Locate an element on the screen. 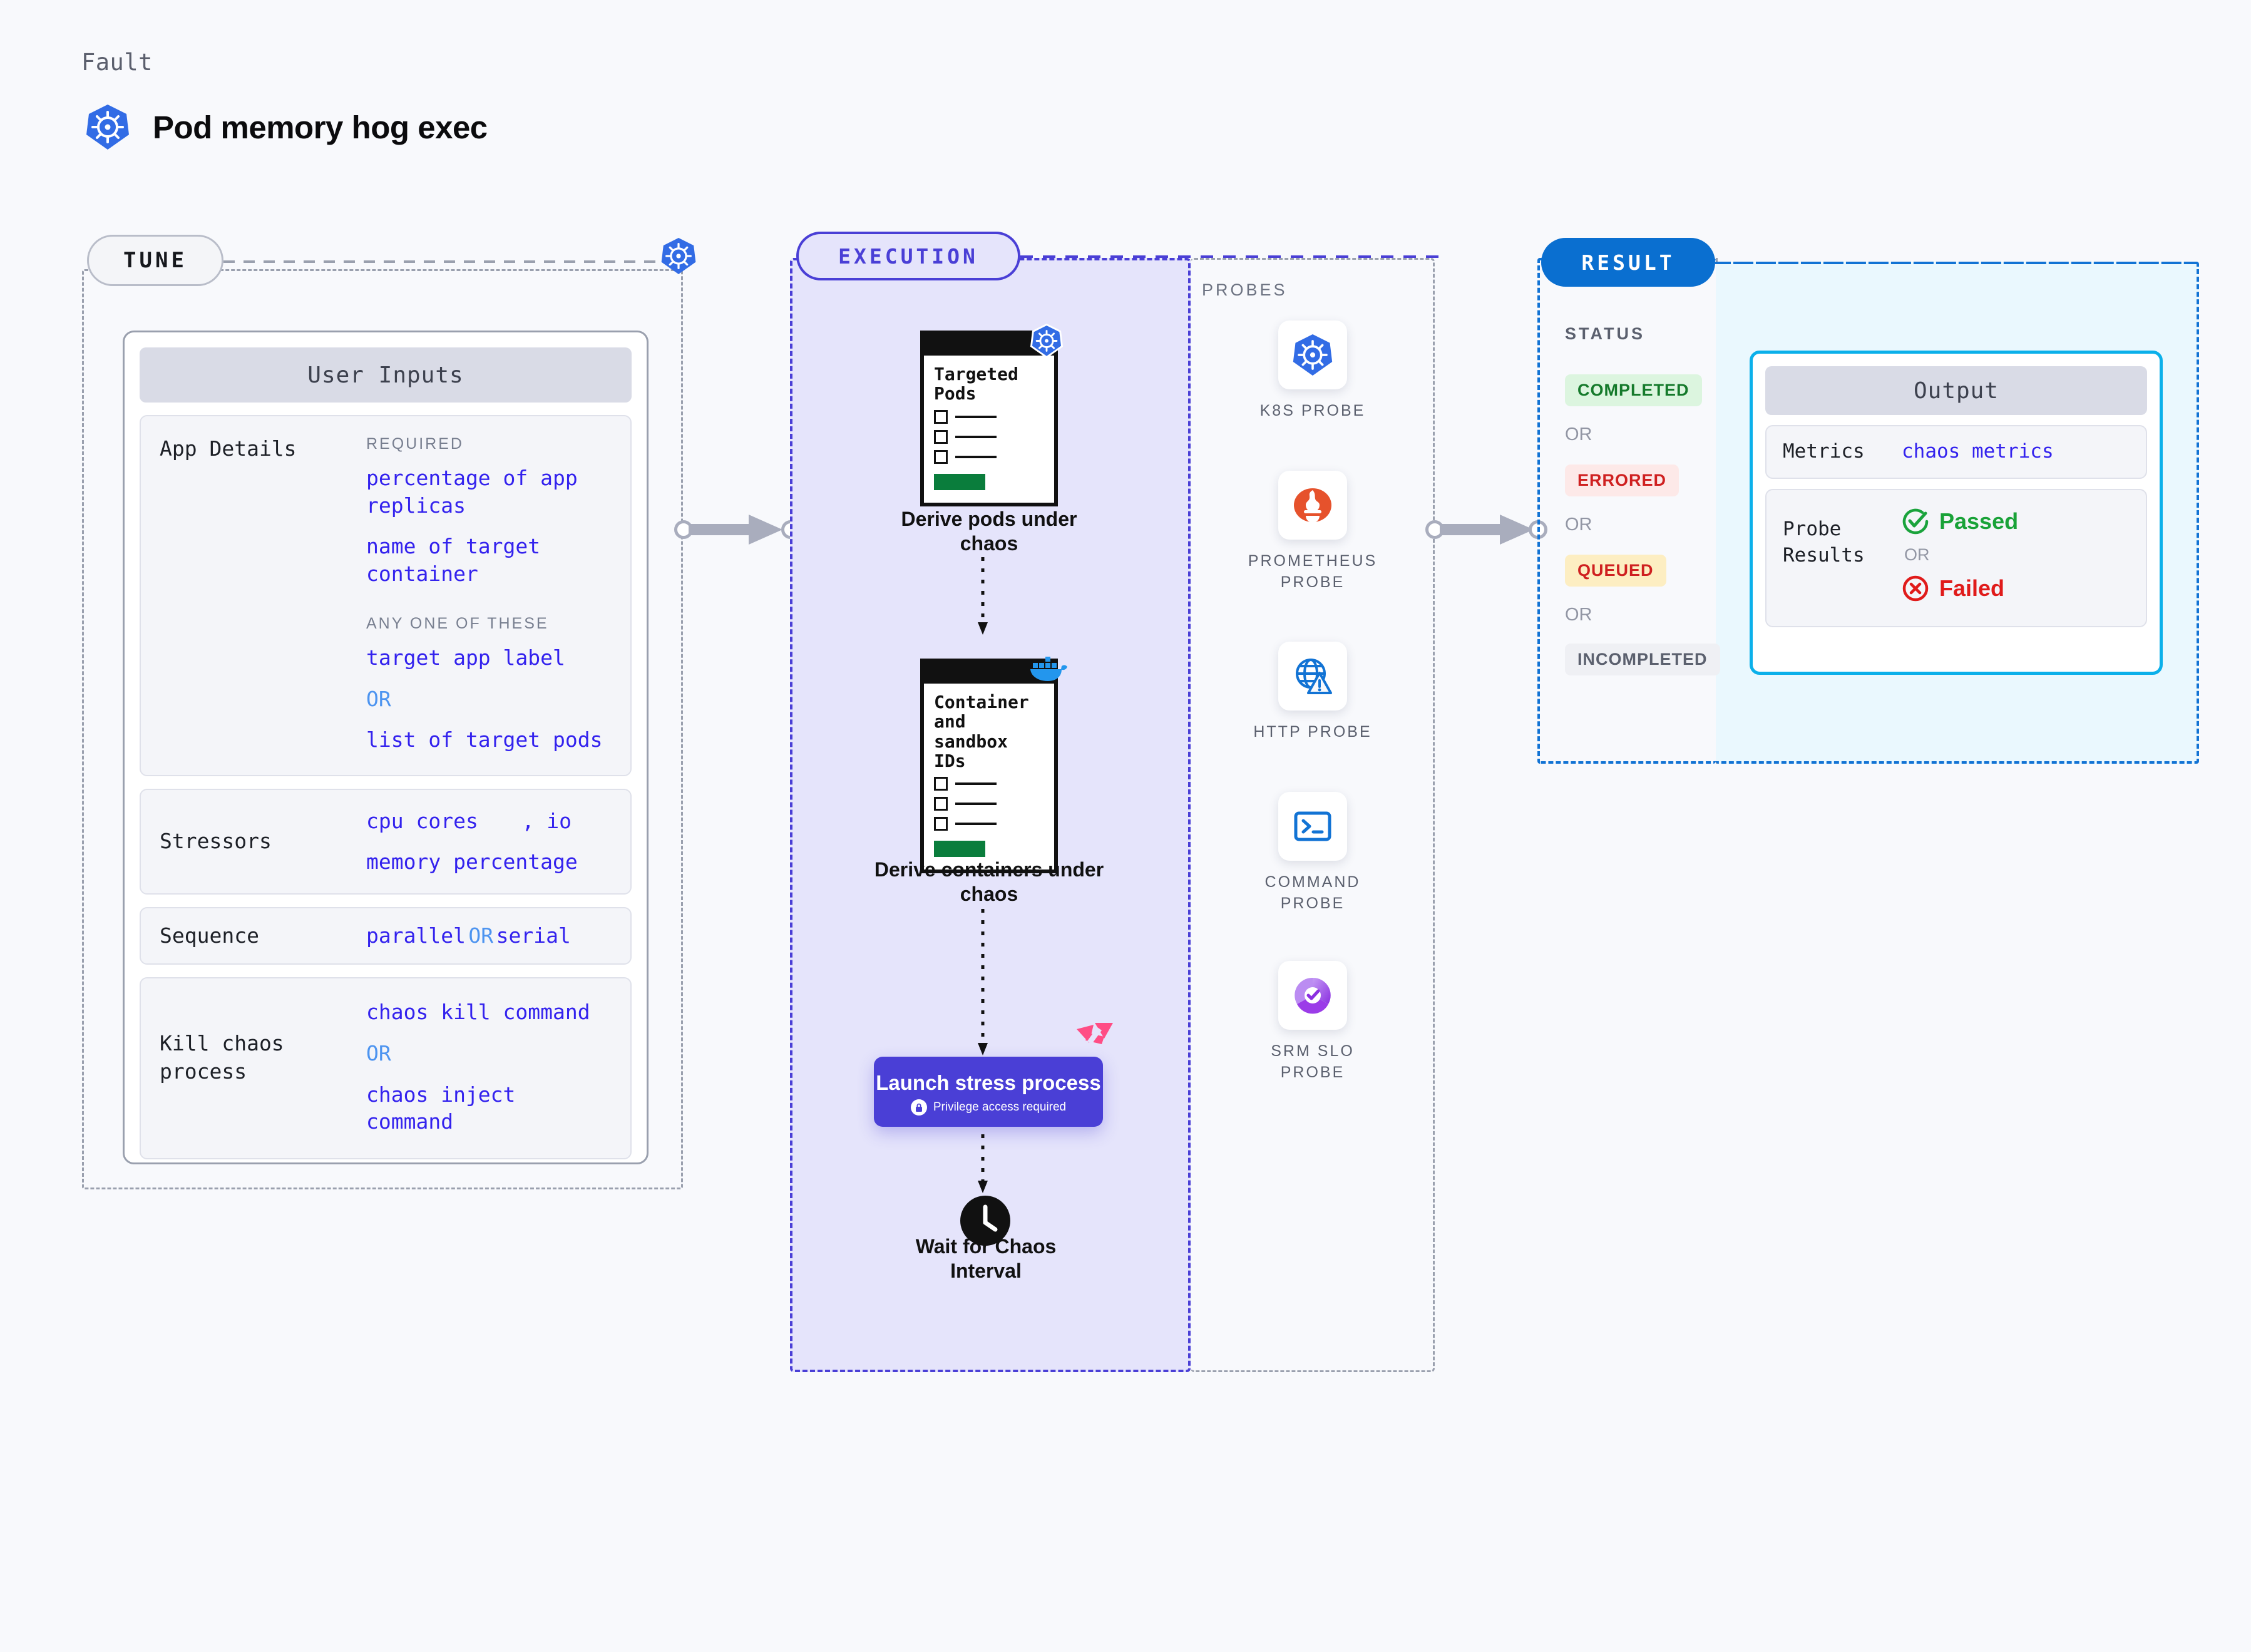 This screenshot has height=1652, width=2251. output-title: Output is located at coordinates (1956, 390).